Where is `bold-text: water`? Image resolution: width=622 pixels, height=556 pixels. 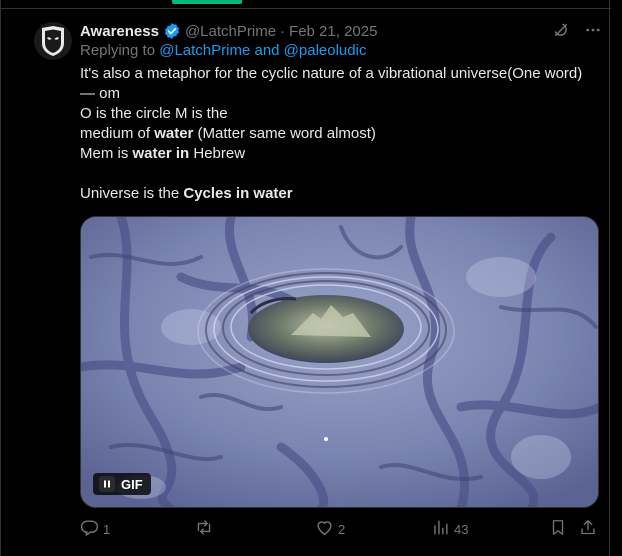
bold-text: water is located at coordinates (174, 133).